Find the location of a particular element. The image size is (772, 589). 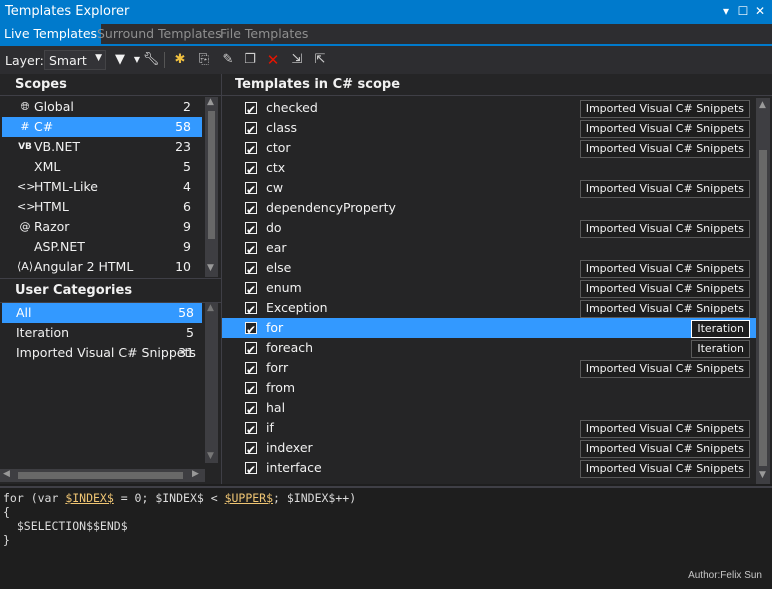

maximize-icon: ☐ is located at coordinates (743, 11).